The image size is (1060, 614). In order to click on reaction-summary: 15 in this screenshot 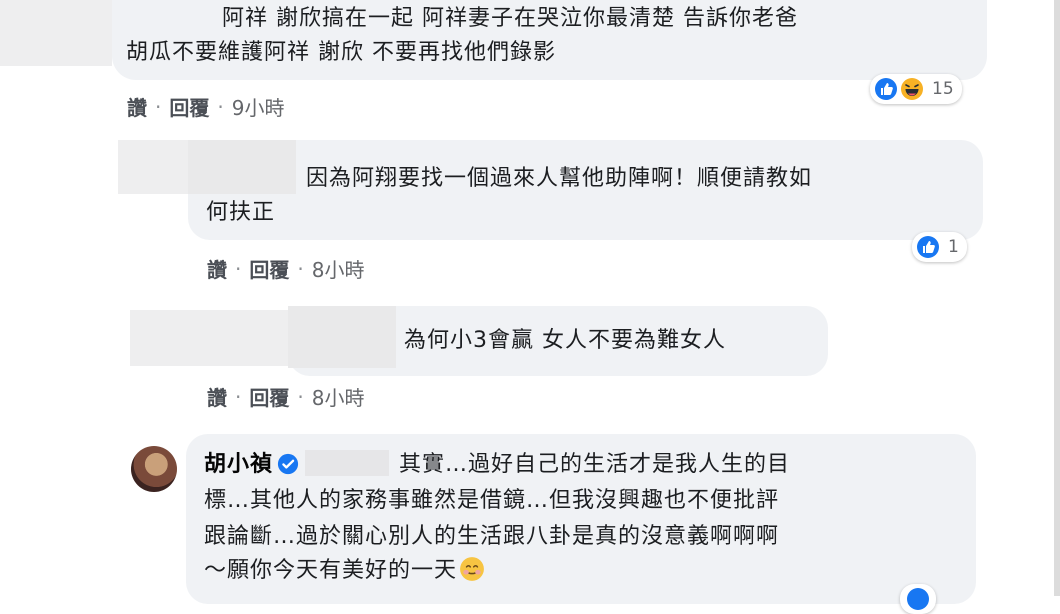, I will do `click(916, 89)`.